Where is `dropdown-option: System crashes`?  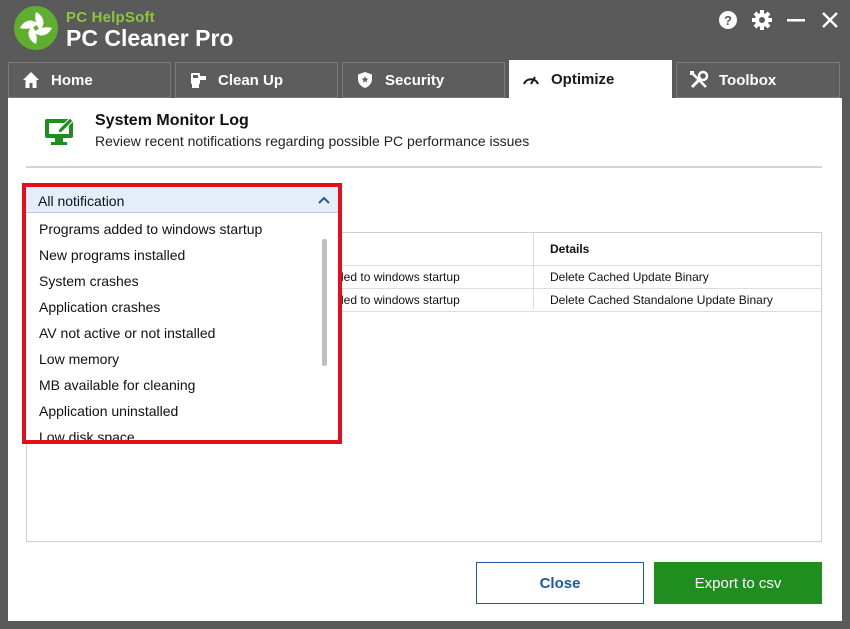
dropdown-option: System crashes is located at coordinates (89, 281).